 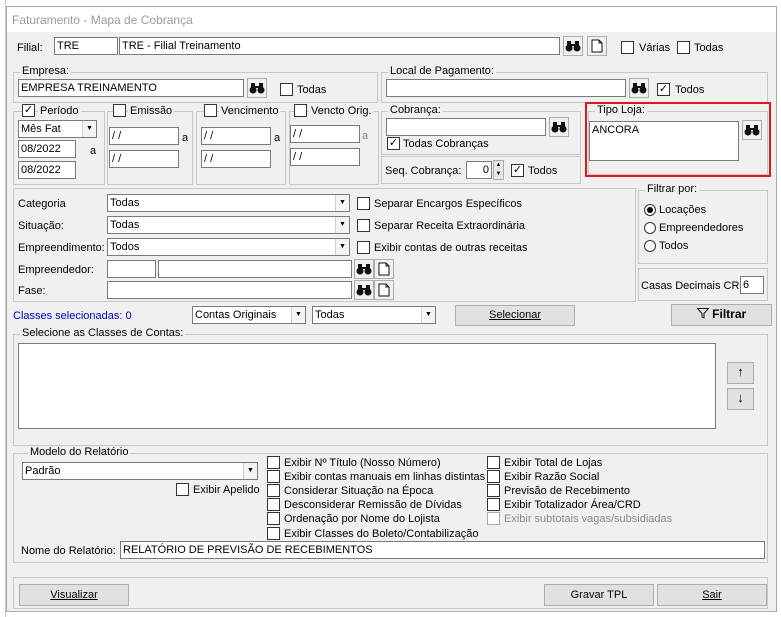 What do you see at coordinates (655, 48) in the screenshot?
I see `varias-label: Várias` at bounding box center [655, 48].